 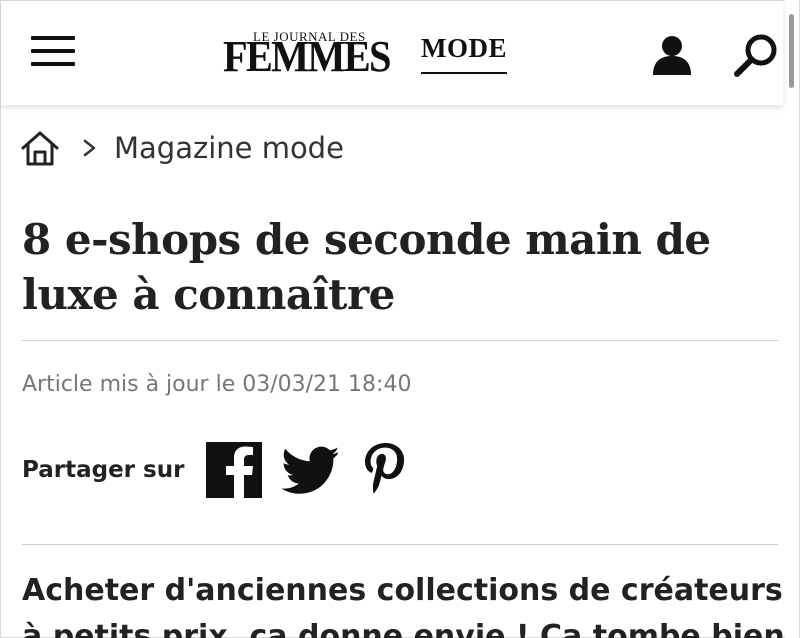 What do you see at coordinates (310, 470) in the screenshot?
I see `twitter-icon` at bounding box center [310, 470].